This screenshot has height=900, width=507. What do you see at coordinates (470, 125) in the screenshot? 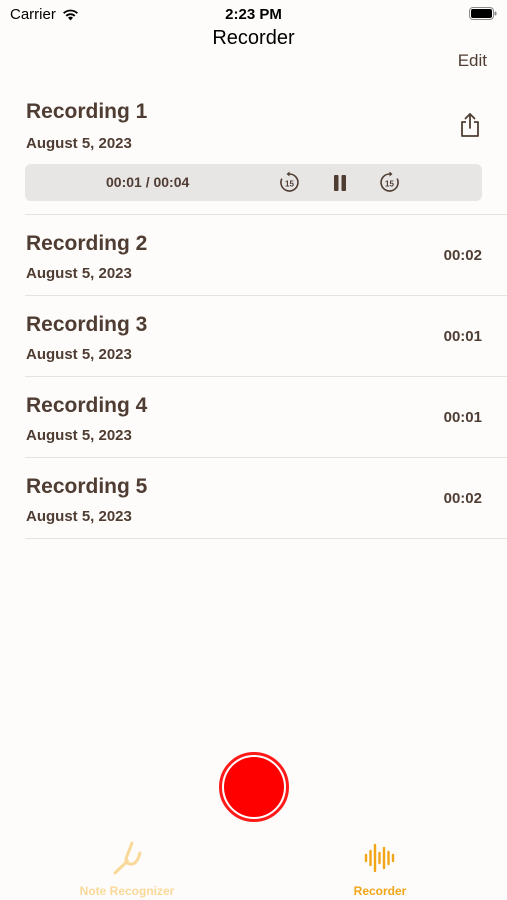
I see `share-icon` at bounding box center [470, 125].